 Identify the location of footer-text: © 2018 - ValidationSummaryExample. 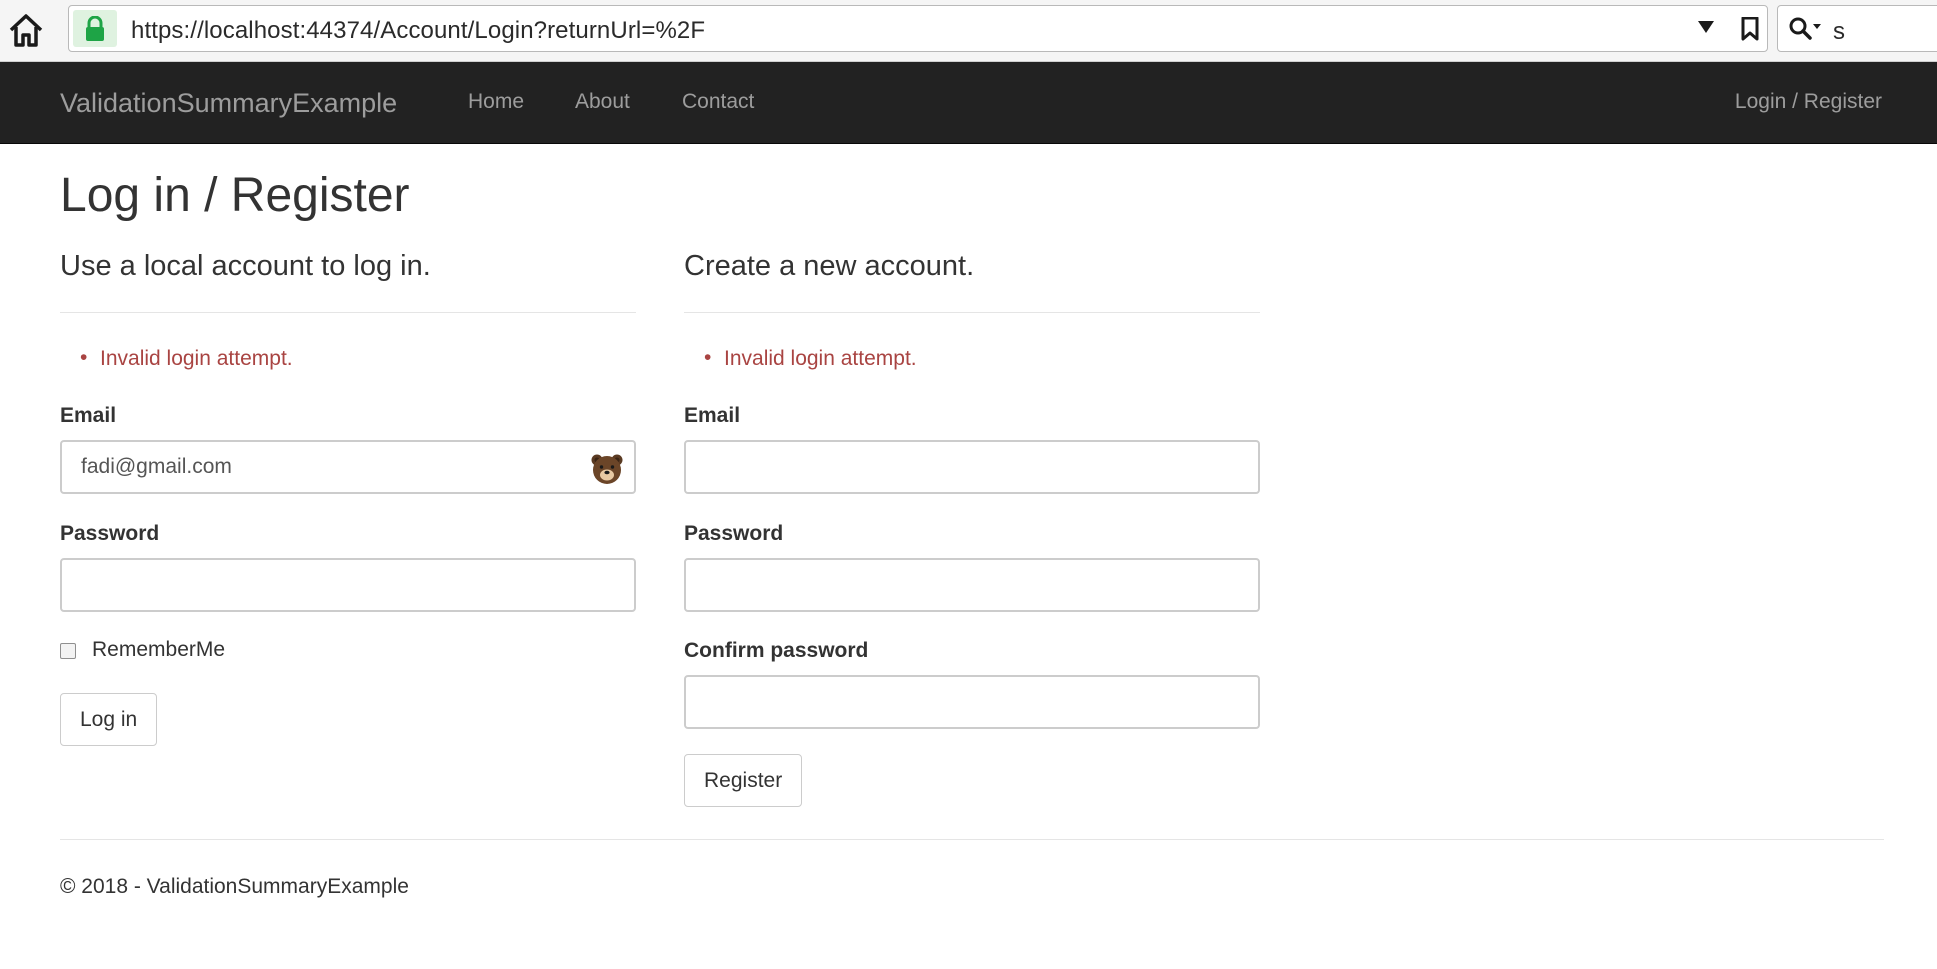
(234, 886).